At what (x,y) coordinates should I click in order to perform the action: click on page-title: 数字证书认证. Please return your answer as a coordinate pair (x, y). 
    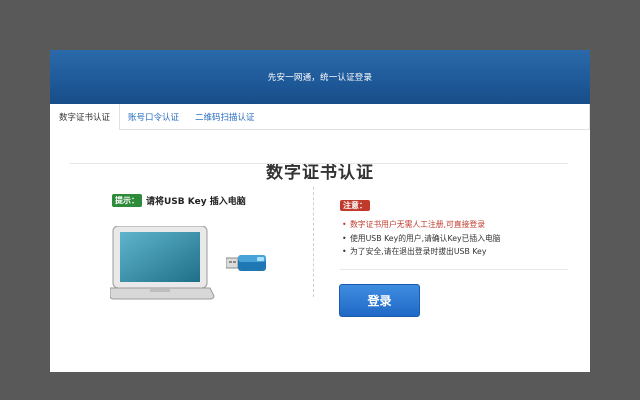
    Looking at the image, I should click on (320, 173).